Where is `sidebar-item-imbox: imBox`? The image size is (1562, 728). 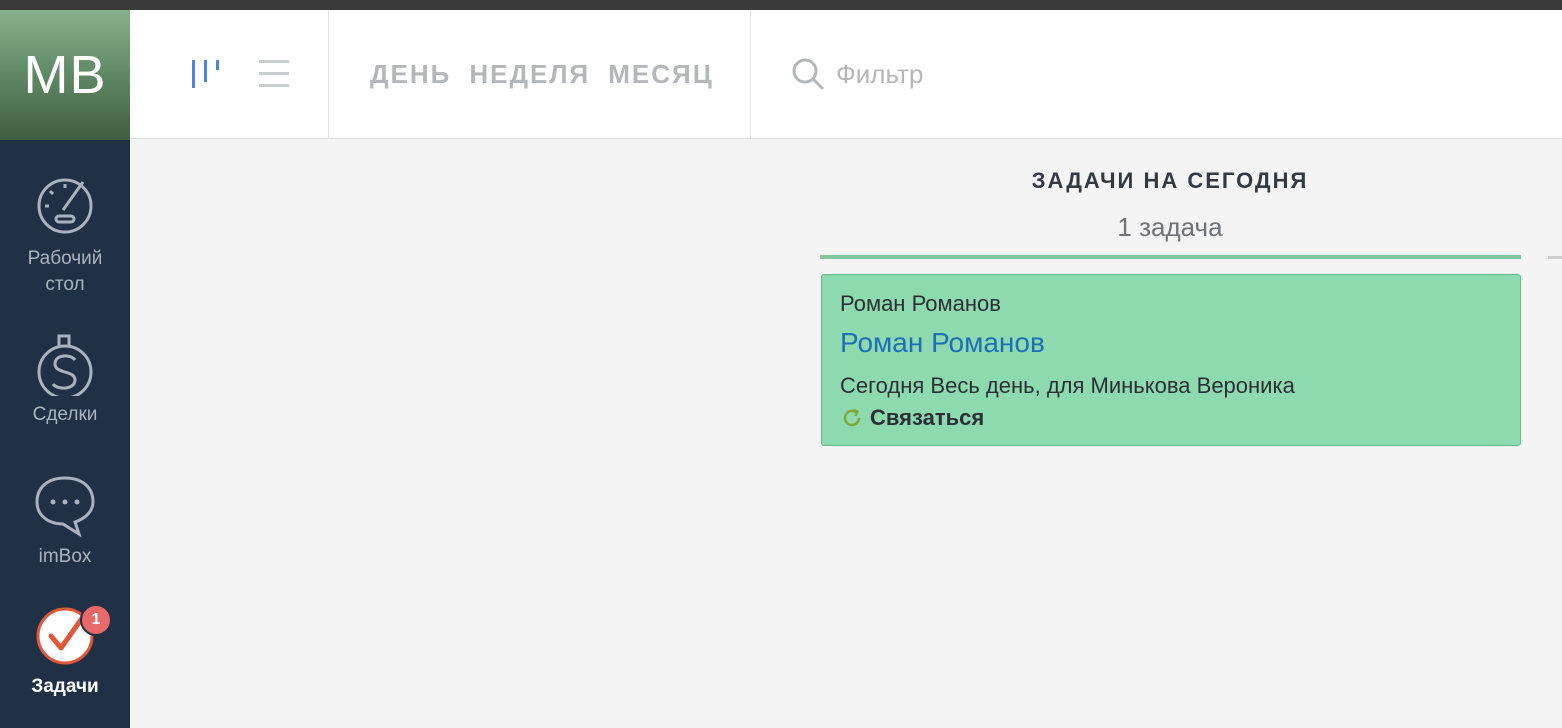 sidebar-item-imbox: imBox is located at coordinates (65, 522).